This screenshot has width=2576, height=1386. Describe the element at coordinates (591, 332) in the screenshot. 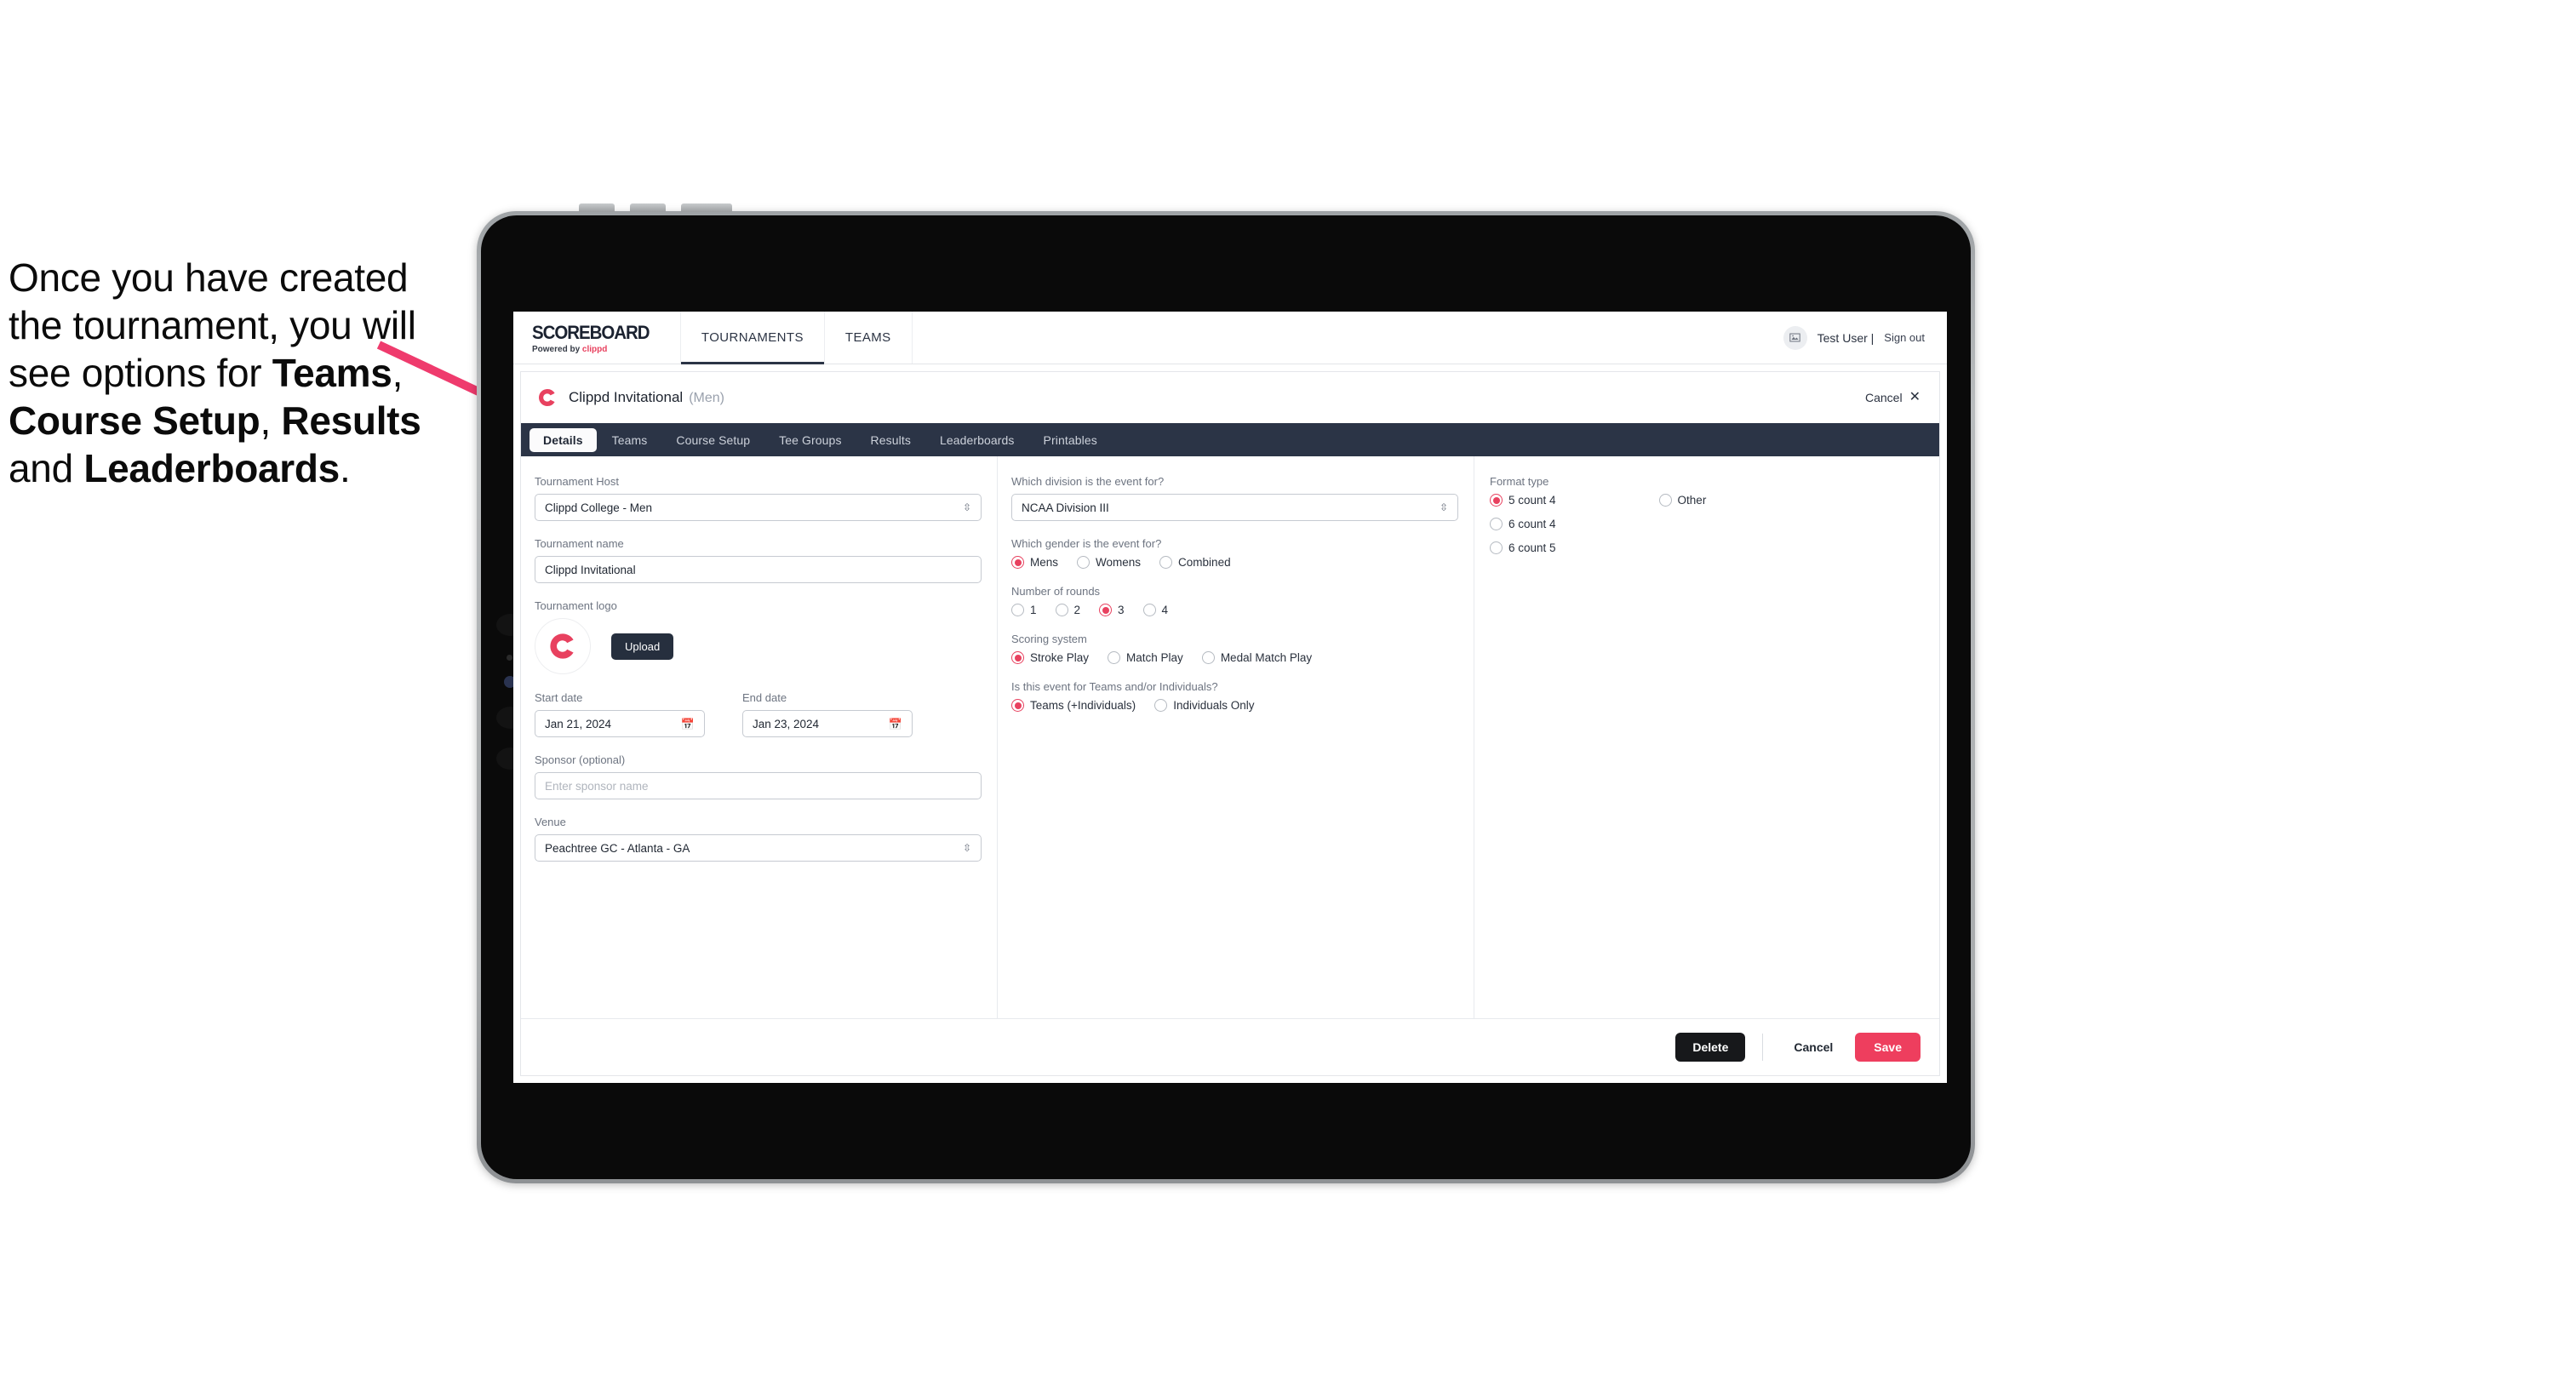

I see `brand-wordmark: SCOREBOARD` at that location.